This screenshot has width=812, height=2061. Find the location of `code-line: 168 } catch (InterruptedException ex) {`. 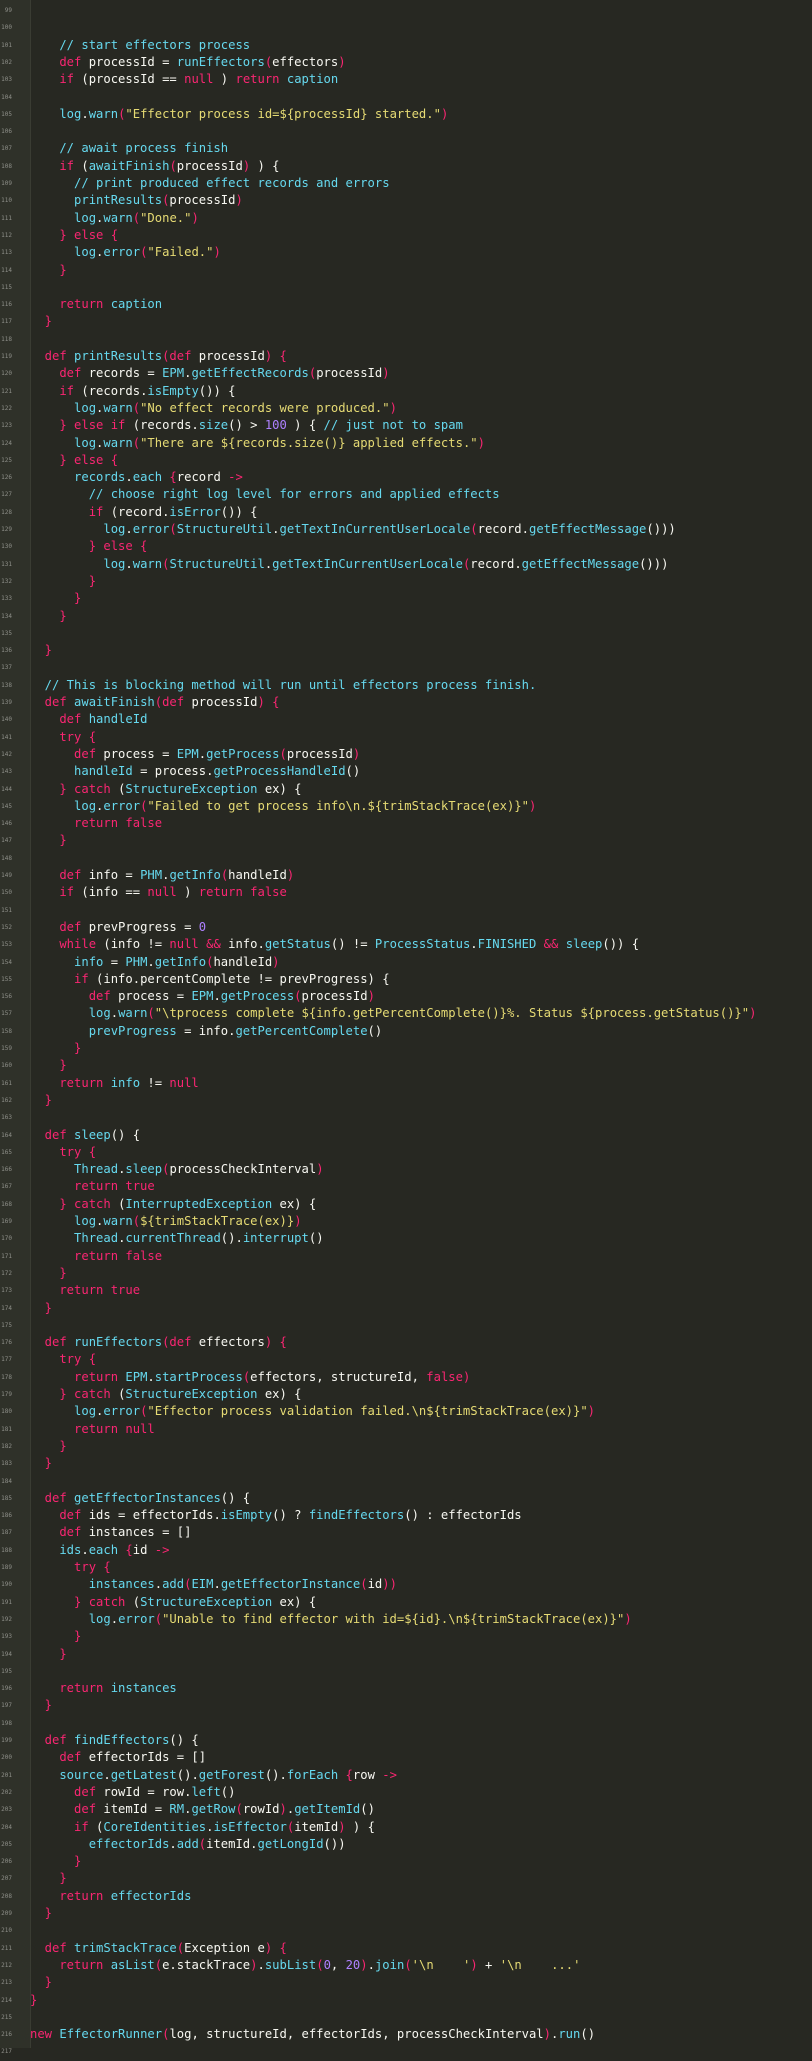

code-line: 168 } catch (InterruptedException ex) { is located at coordinates (406, 1204).